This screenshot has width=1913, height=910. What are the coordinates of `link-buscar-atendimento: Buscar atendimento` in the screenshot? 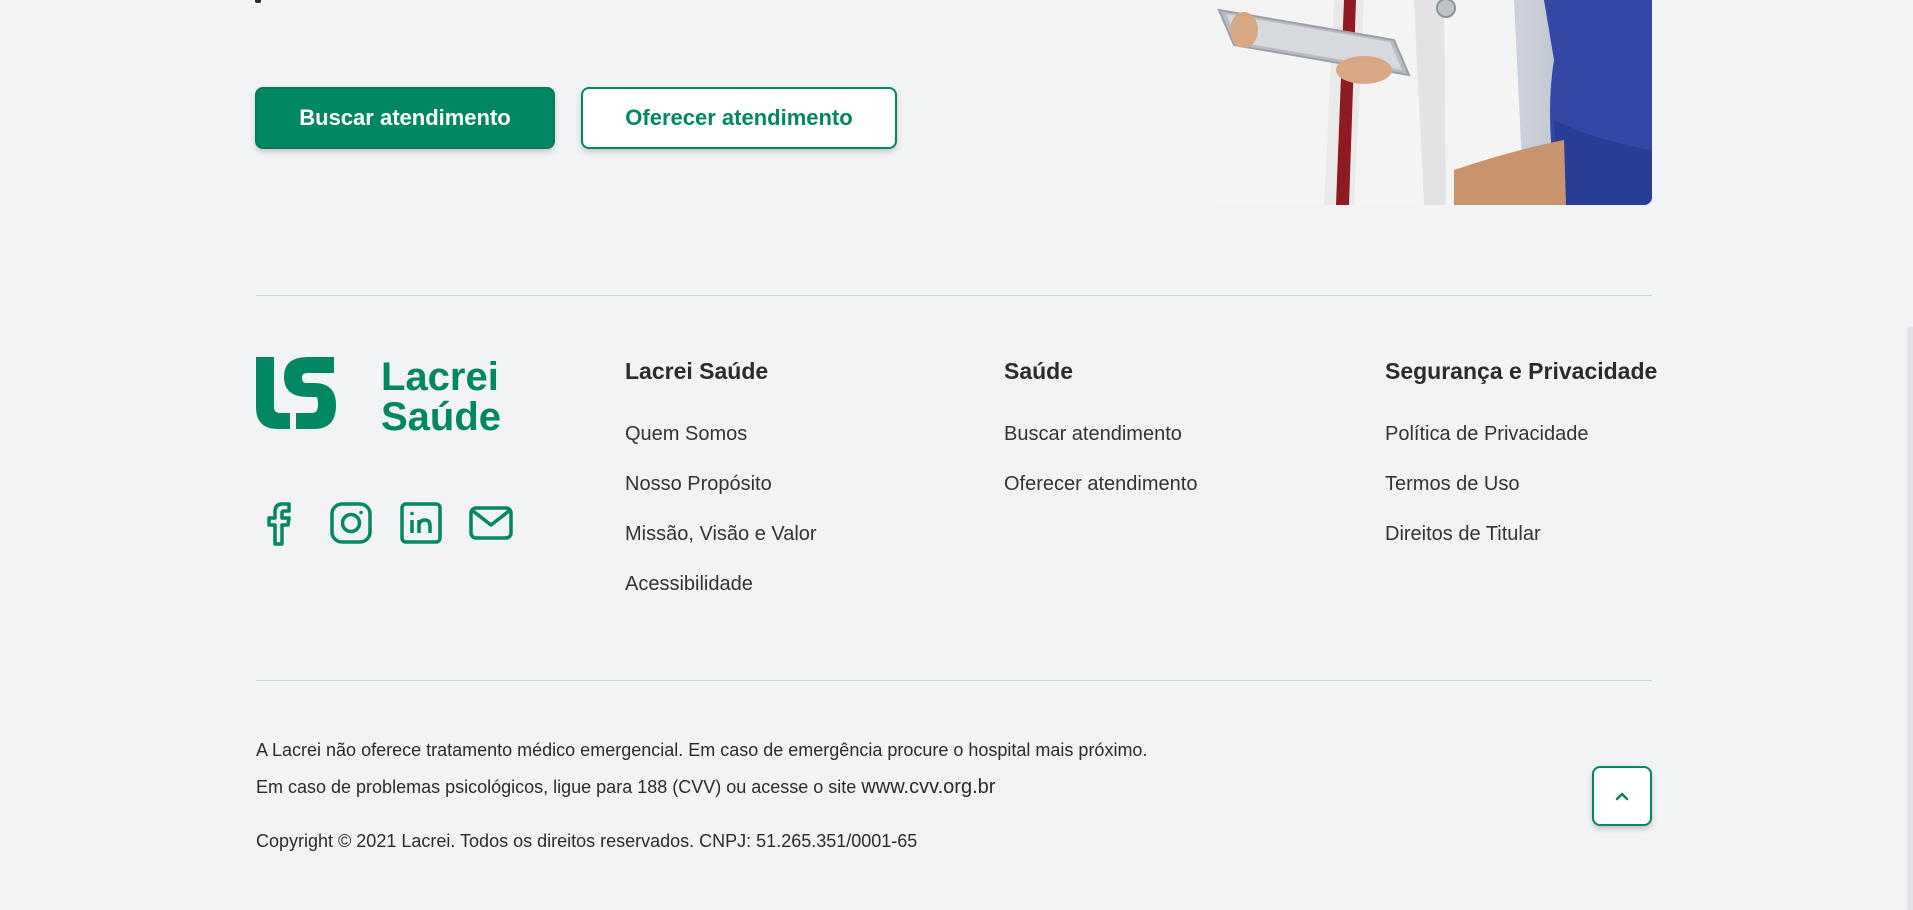 It's located at (1093, 434).